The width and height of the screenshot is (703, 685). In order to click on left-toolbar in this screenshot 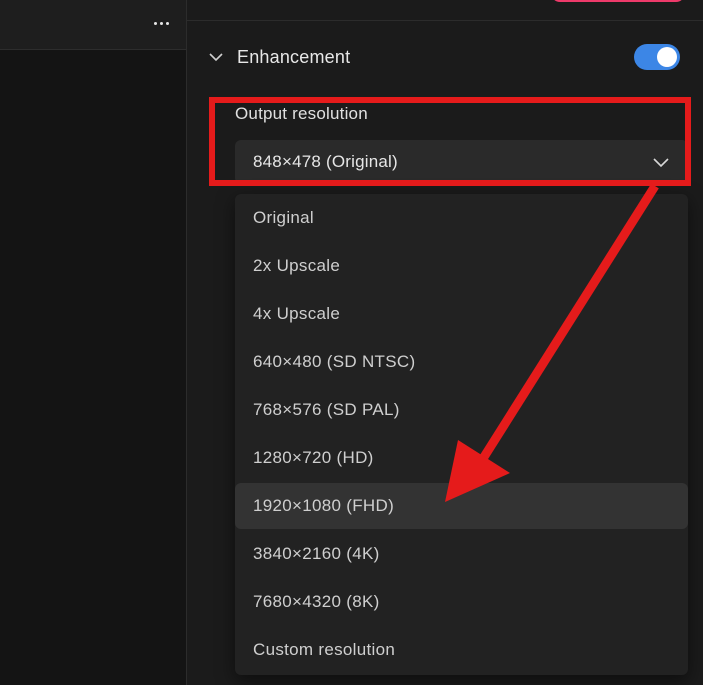, I will do `click(93, 25)`.